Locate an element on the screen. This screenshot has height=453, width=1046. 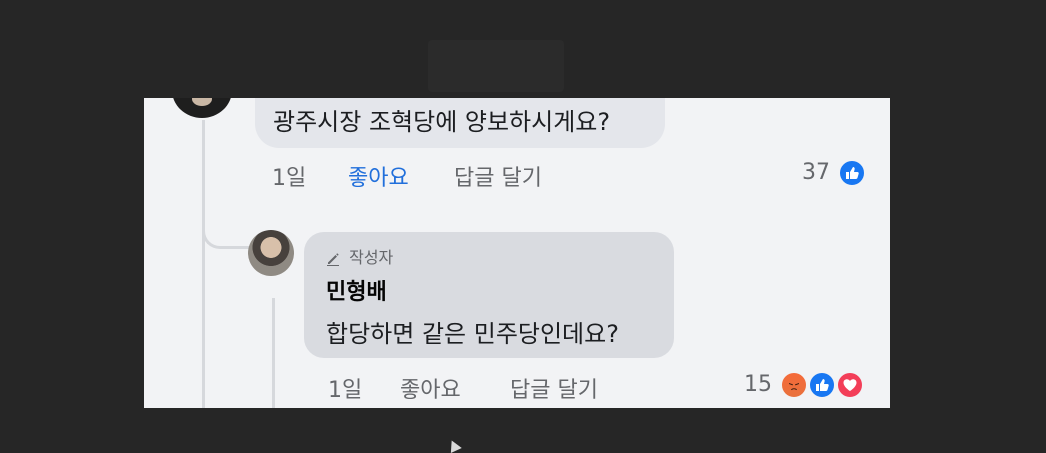
reply-like-button: 좋아요 is located at coordinates (430, 388).